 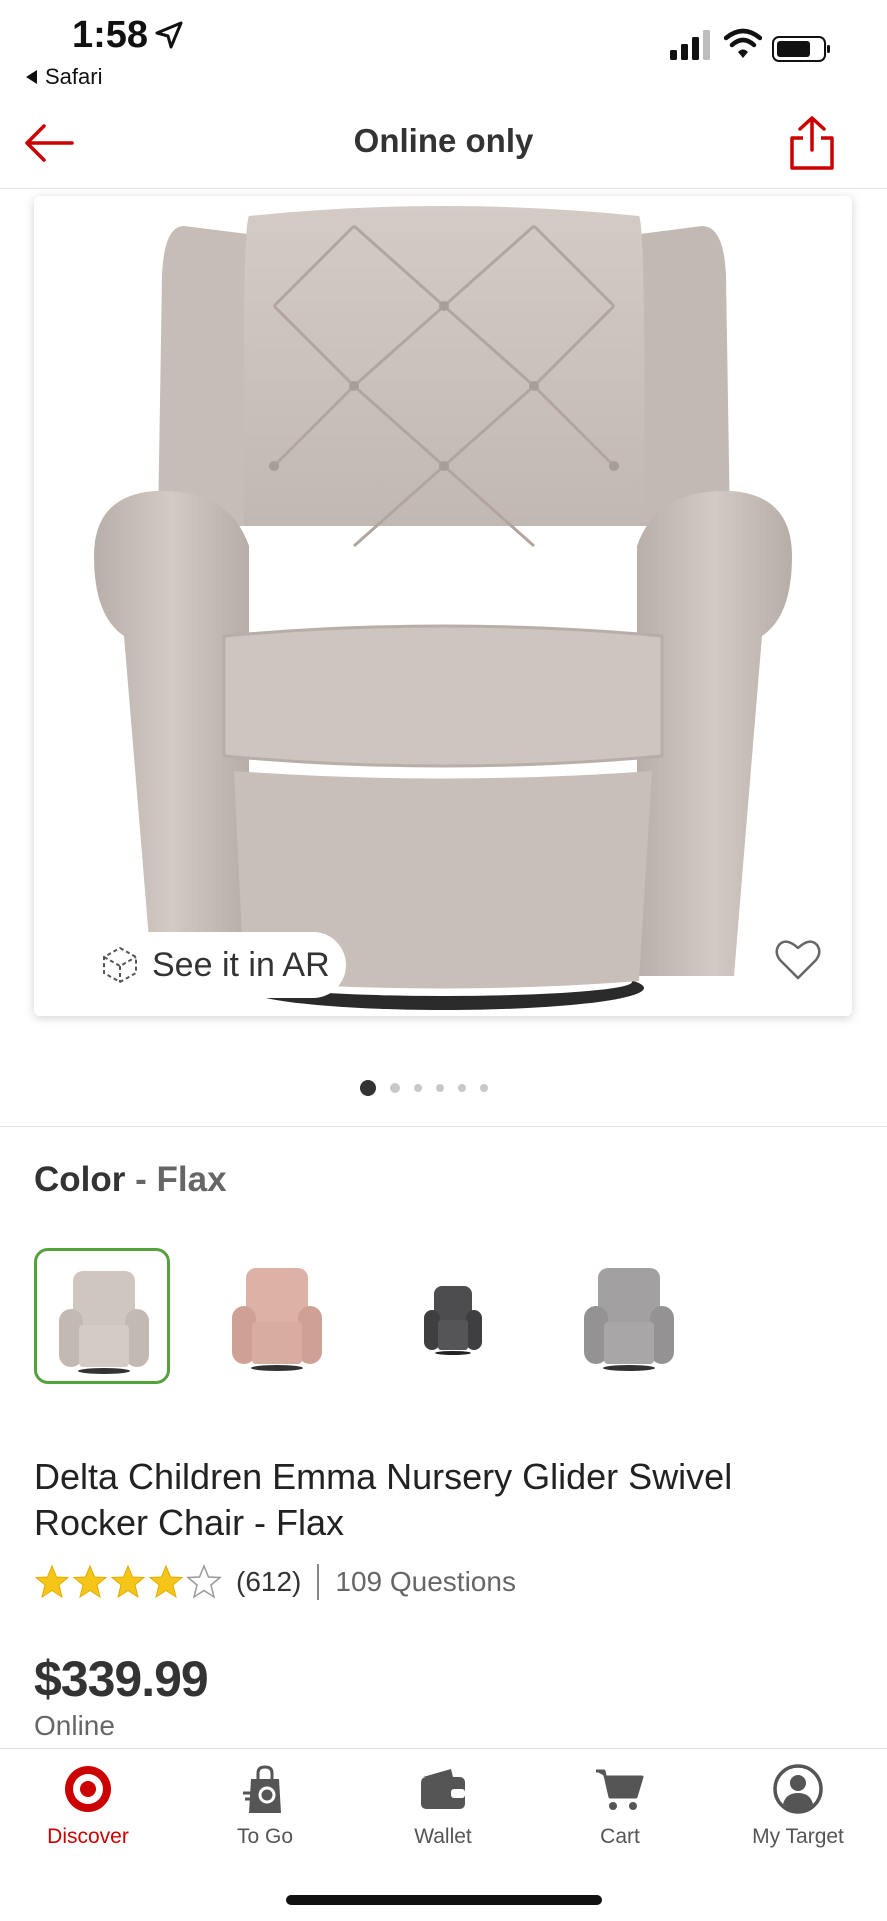 What do you see at coordinates (798, 960) in the screenshot?
I see `favorite-heart-icon` at bounding box center [798, 960].